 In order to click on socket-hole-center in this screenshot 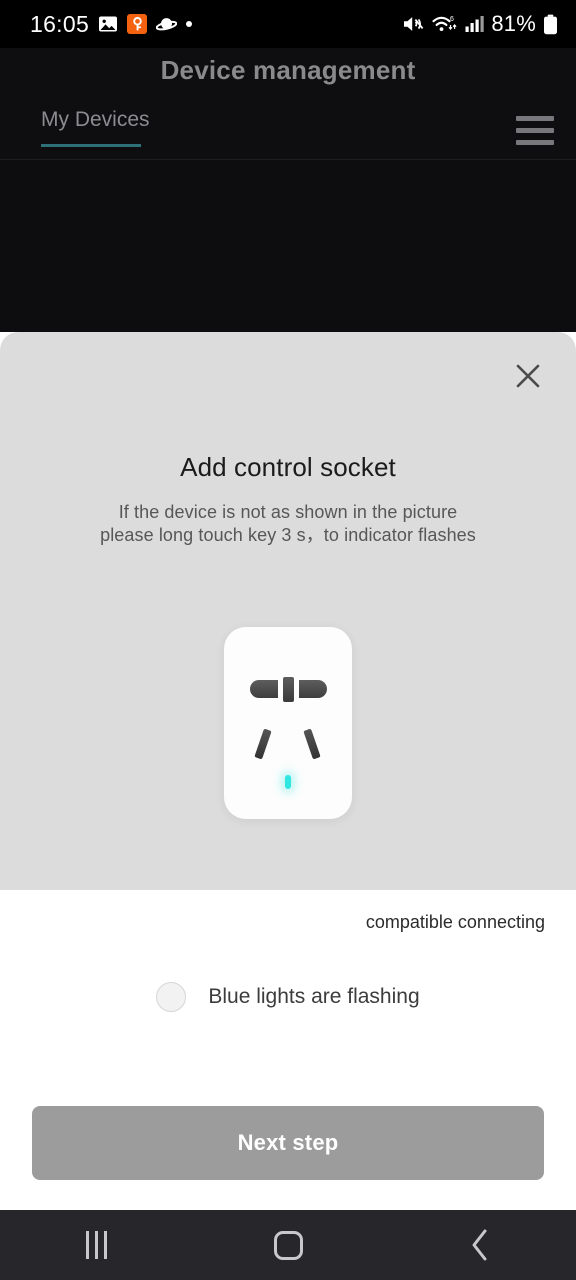, I will do `click(288, 689)`.